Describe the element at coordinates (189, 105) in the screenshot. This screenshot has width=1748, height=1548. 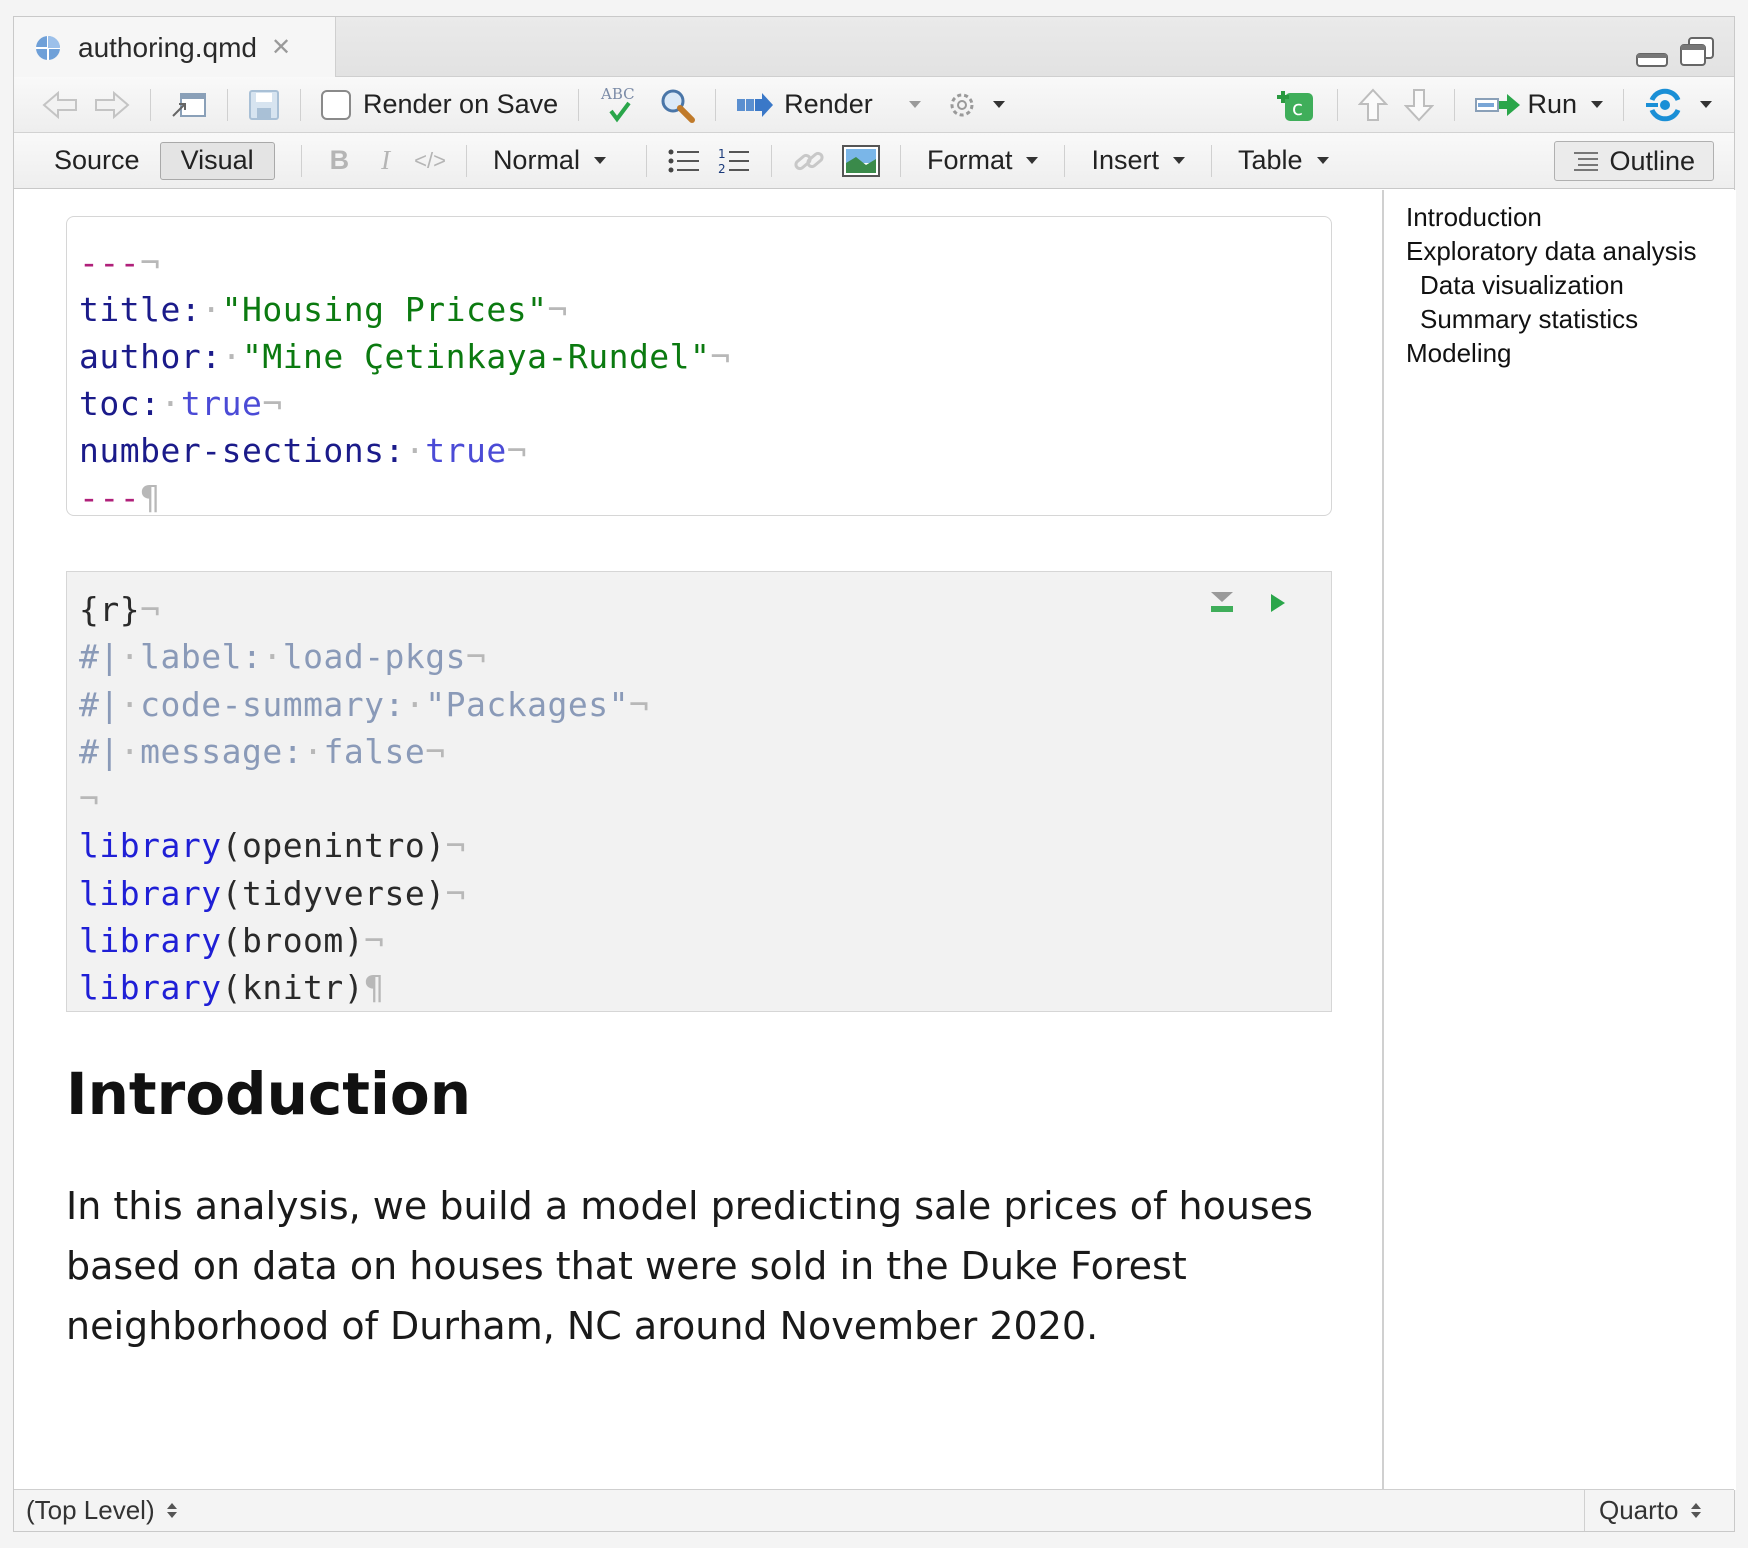
I see `show-in-window-button` at that location.